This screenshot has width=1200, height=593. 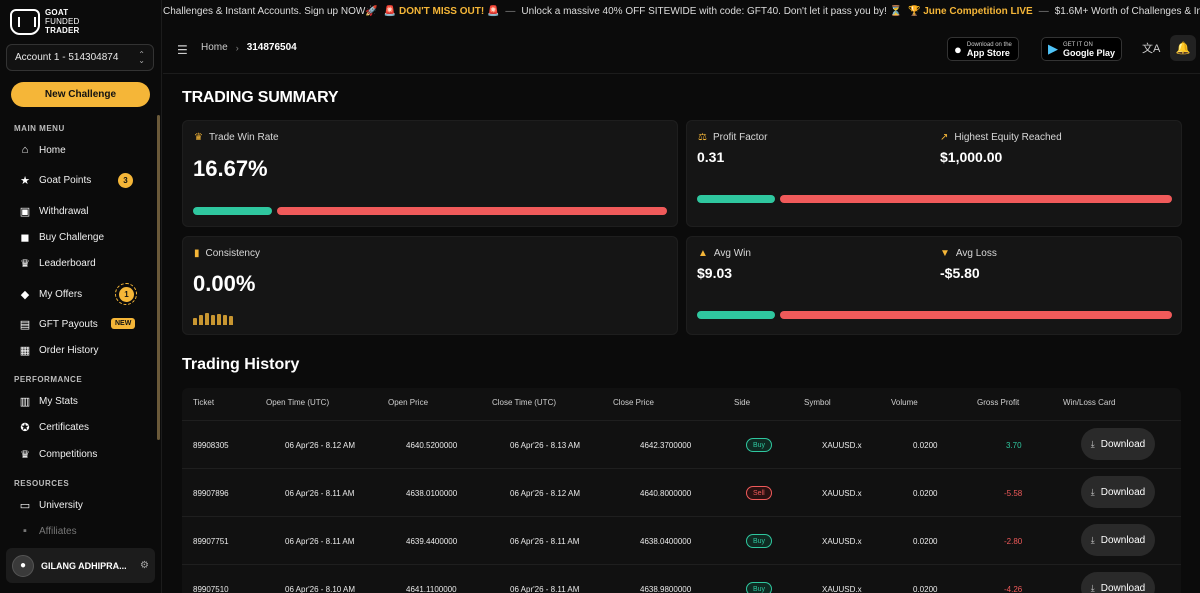 What do you see at coordinates (236, 137) in the screenshot?
I see `win-rate-label: ♛ Trade Win Rate` at bounding box center [236, 137].